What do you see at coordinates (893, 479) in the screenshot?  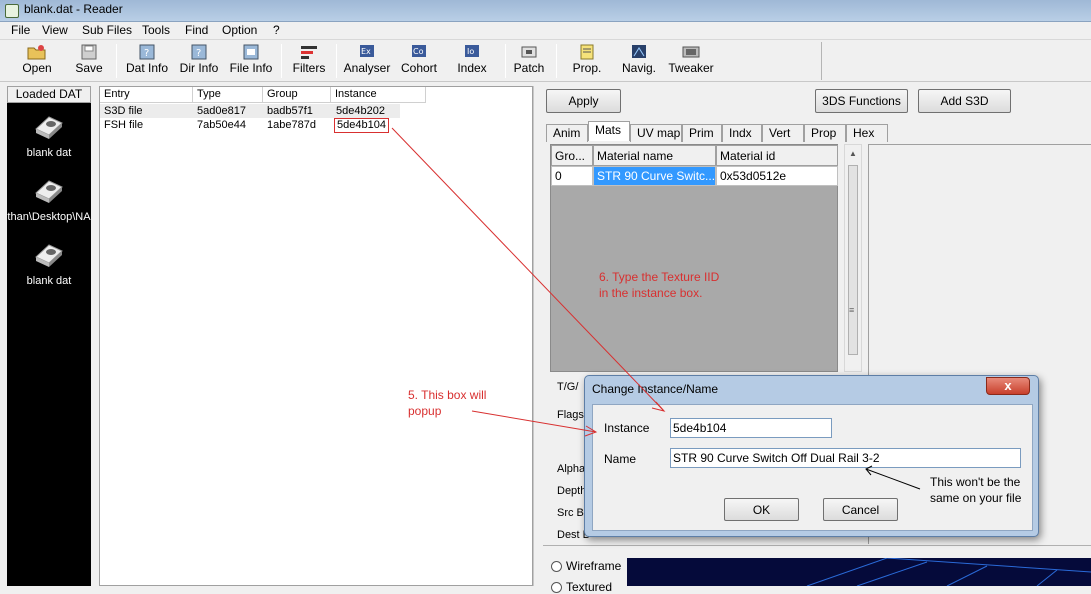 I see `arrow-note` at bounding box center [893, 479].